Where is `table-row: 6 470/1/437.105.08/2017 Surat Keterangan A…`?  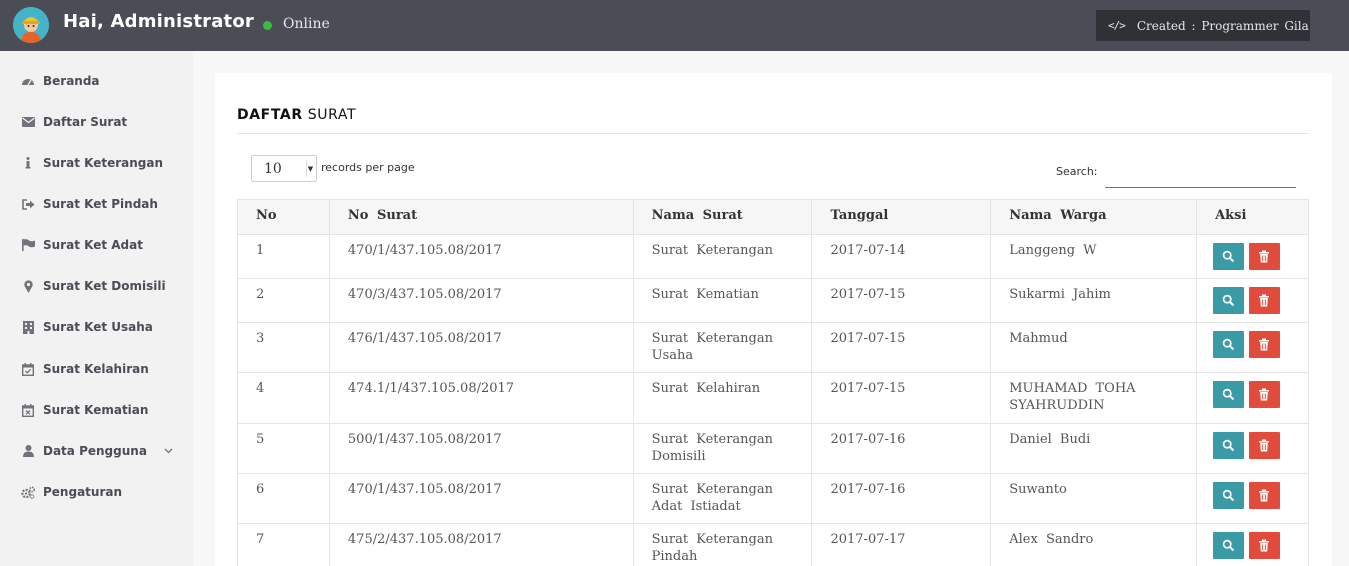
table-row: 6 470/1/437.105.08/2017 Surat Keterangan A… is located at coordinates (773, 498).